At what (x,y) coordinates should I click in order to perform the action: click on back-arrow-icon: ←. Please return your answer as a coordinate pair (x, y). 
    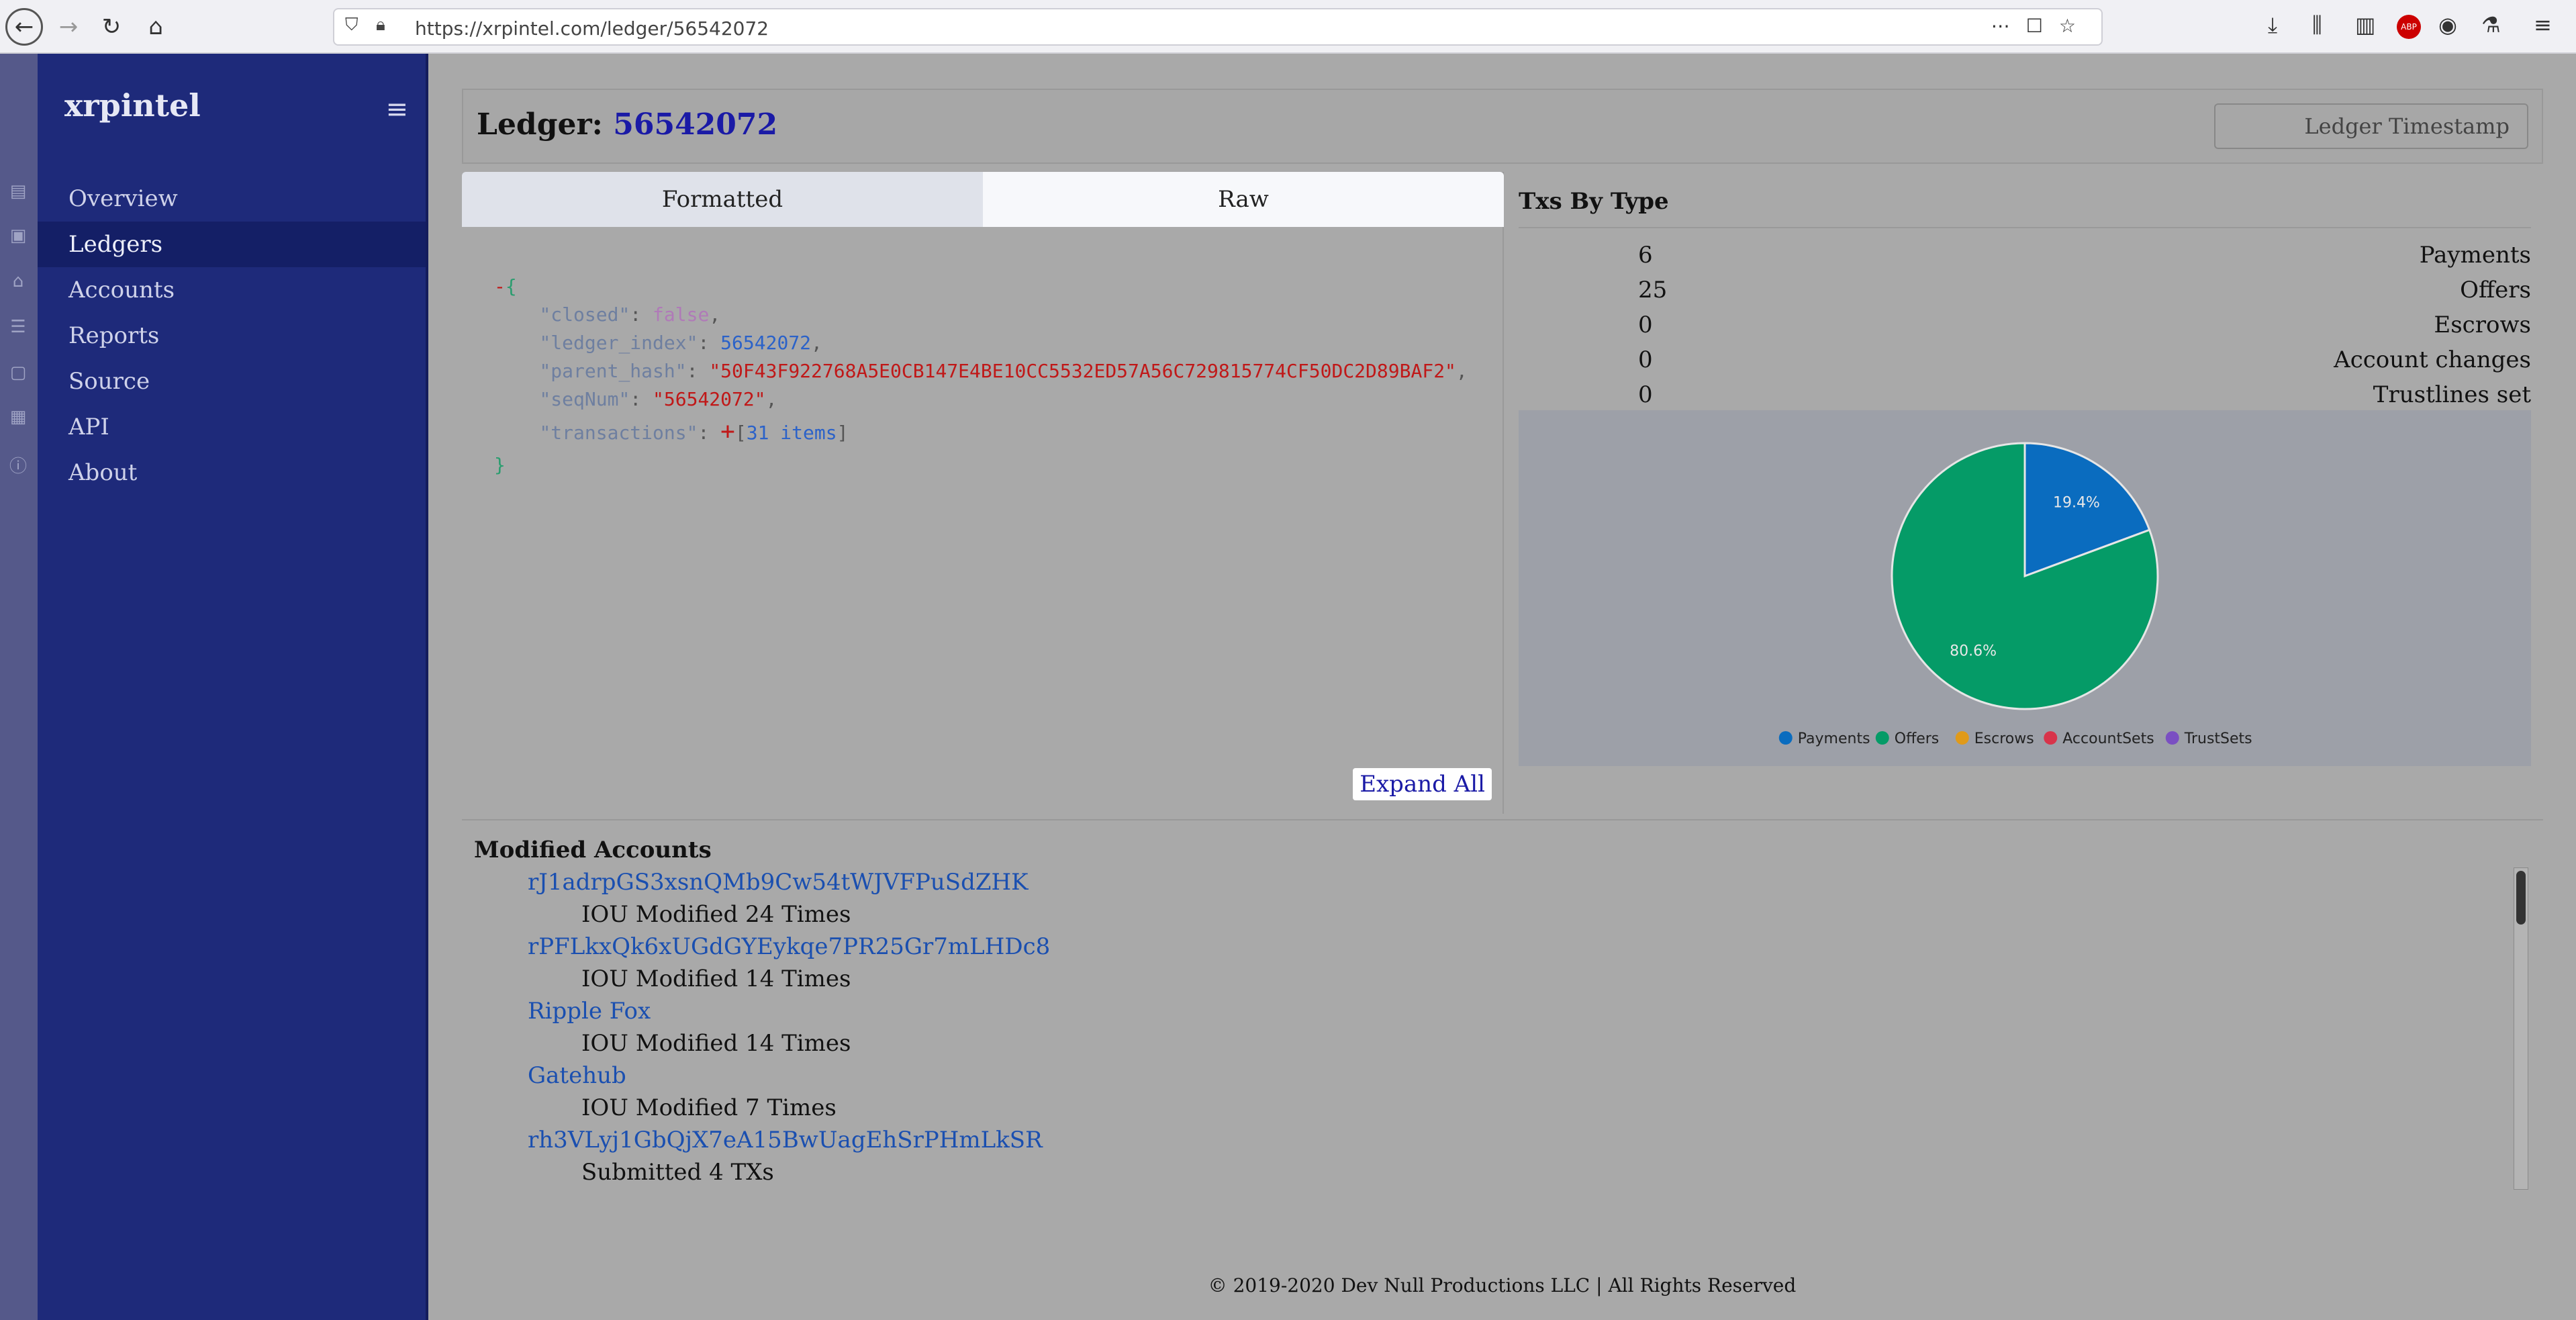
    Looking at the image, I should click on (24, 27).